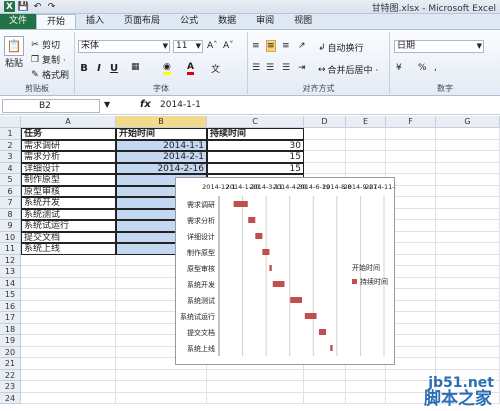 The height and width of the screenshot is (411, 500). What do you see at coordinates (68, 145) in the screenshot?
I see `task-name-cell: 需求调研` at bounding box center [68, 145].